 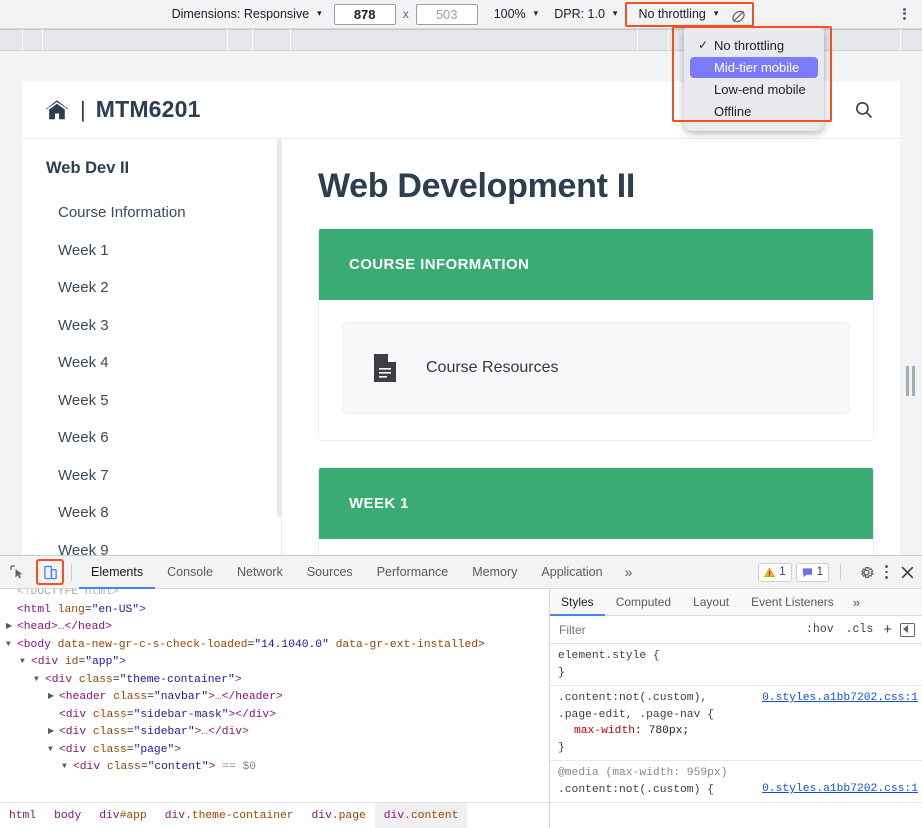 What do you see at coordinates (181, 715) in the screenshot?
I see `dom-token: "sidebar-mask"` at bounding box center [181, 715].